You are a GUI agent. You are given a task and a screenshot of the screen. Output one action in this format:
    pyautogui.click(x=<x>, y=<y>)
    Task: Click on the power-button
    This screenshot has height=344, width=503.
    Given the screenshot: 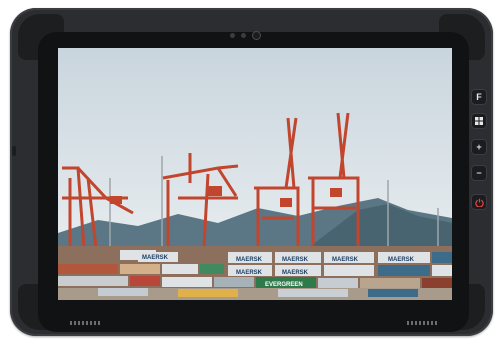 What is the action you would take?
    pyautogui.click(x=479, y=202)
    